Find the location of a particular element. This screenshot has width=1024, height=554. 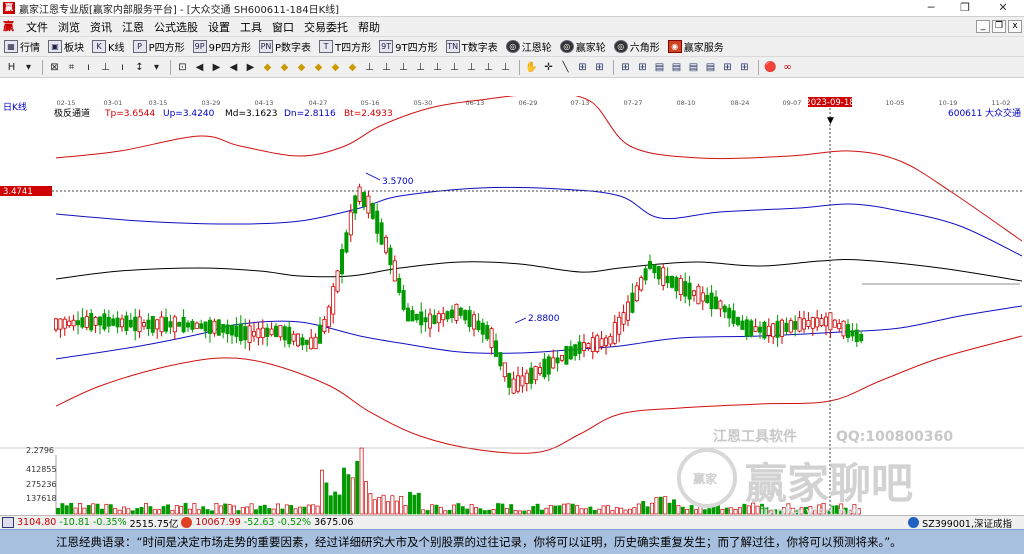

drawing-tool-11-icon: ▶ is located at coordinates (216, 67).